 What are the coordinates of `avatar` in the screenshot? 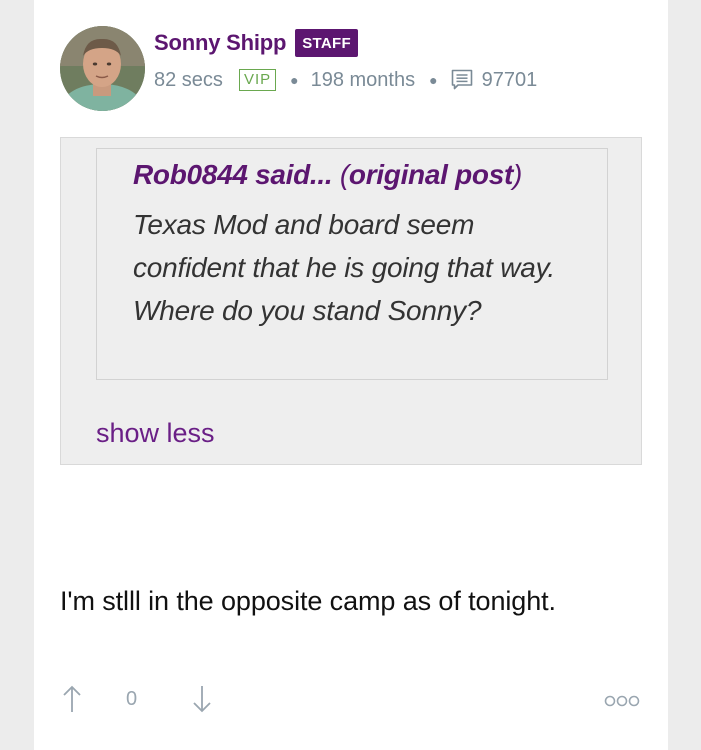 It's located at (102, 68).